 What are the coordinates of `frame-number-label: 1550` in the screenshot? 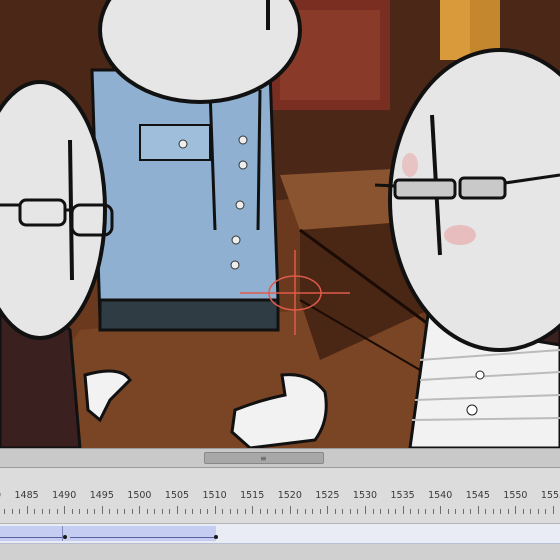 It's located at (515, 495).